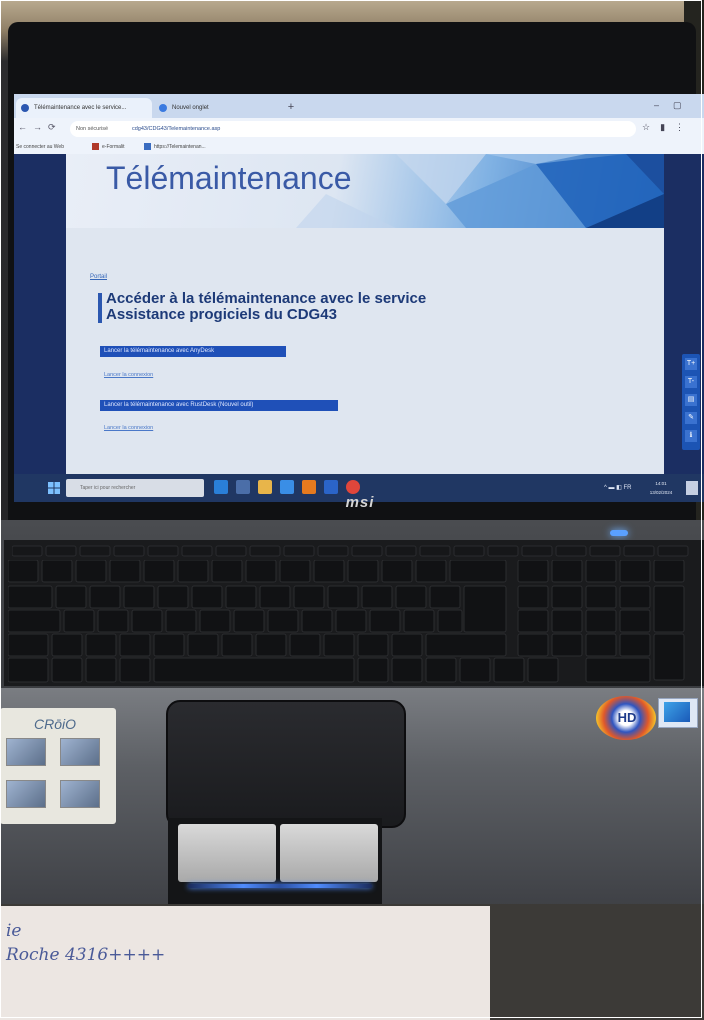  Describe the element at coordinates (628, 488) in the screenshot. I see `tray-language: FR` at that location.